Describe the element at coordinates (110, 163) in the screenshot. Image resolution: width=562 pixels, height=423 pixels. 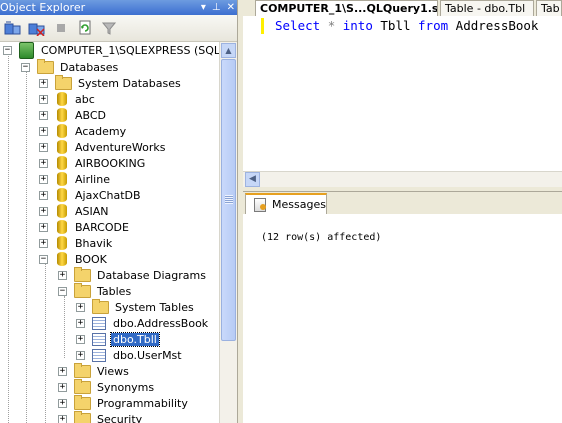
I see `tree-label: AIRBOOKING` at that location.